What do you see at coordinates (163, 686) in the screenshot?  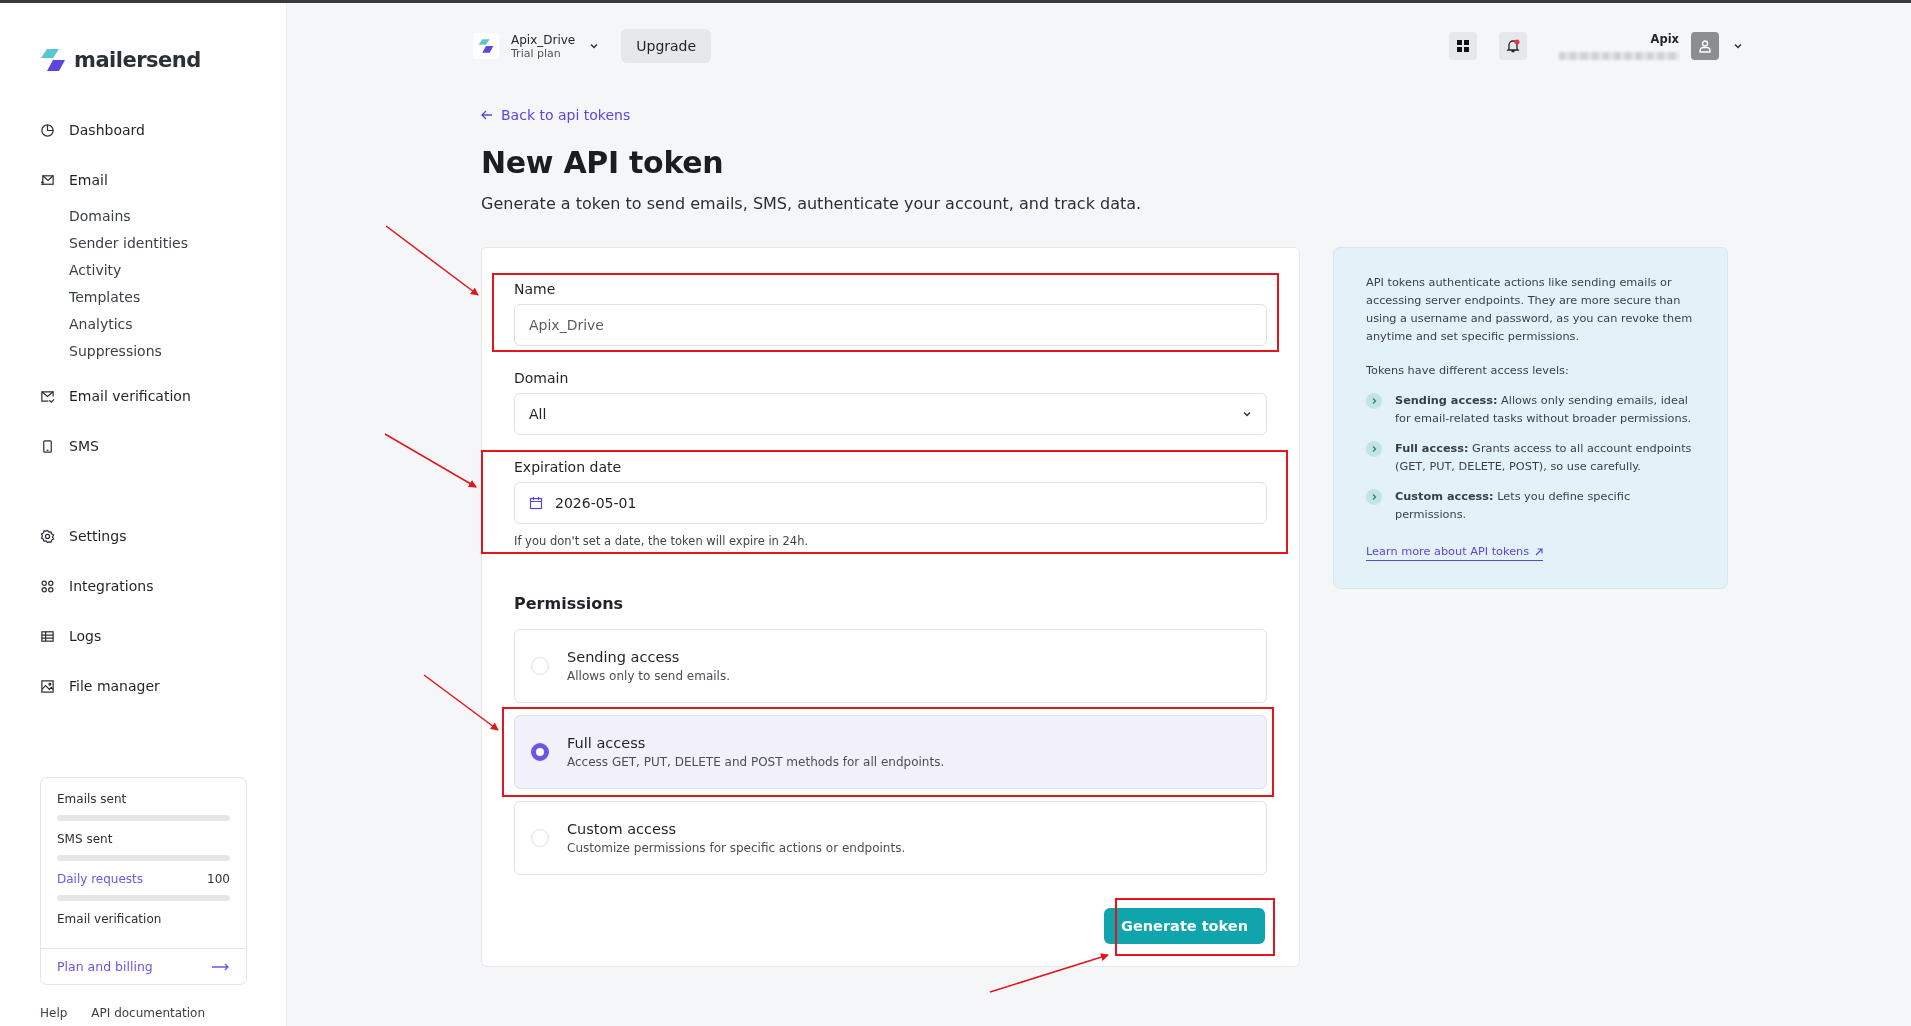 I see `nav-item: File manager` at bounding box center [163, 686].